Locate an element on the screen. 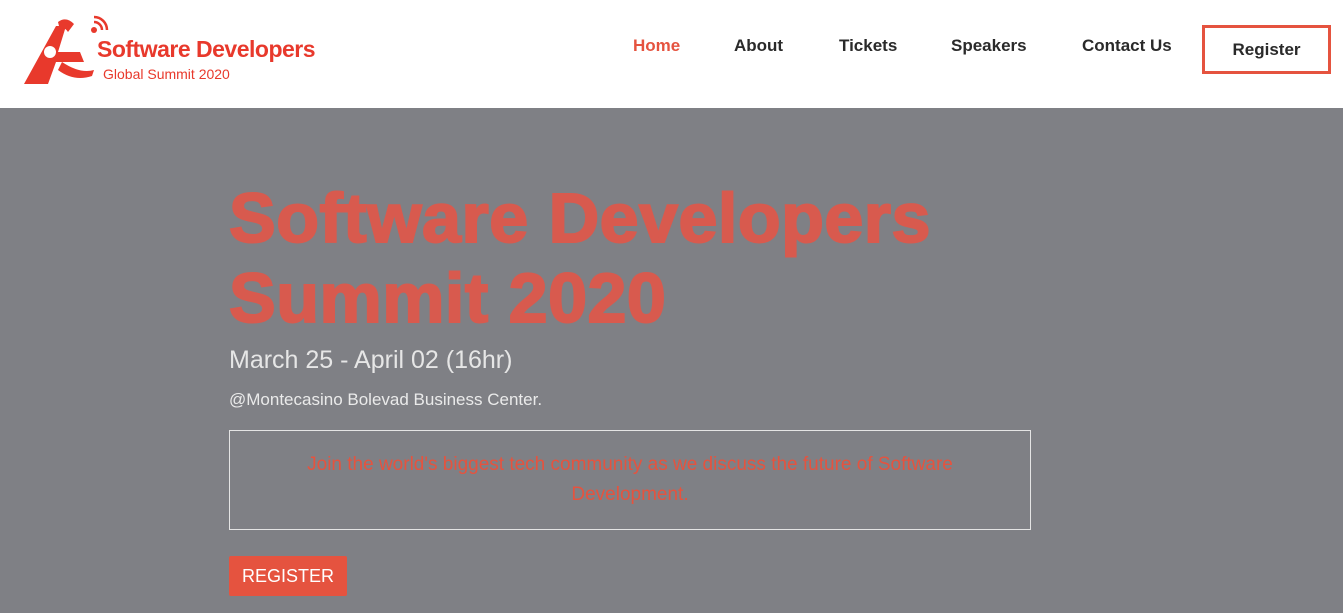 The height and width of the screenshot is (613, 1343). nav-about: About is located at coordinates (758, 46).